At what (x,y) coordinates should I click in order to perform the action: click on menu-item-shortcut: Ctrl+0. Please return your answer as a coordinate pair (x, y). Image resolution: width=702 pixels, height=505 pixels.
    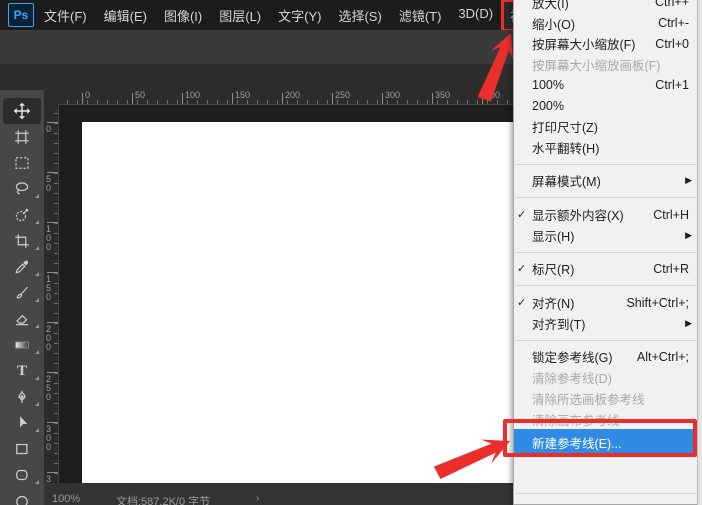
    Looking at the image, I should click on (672, 43).